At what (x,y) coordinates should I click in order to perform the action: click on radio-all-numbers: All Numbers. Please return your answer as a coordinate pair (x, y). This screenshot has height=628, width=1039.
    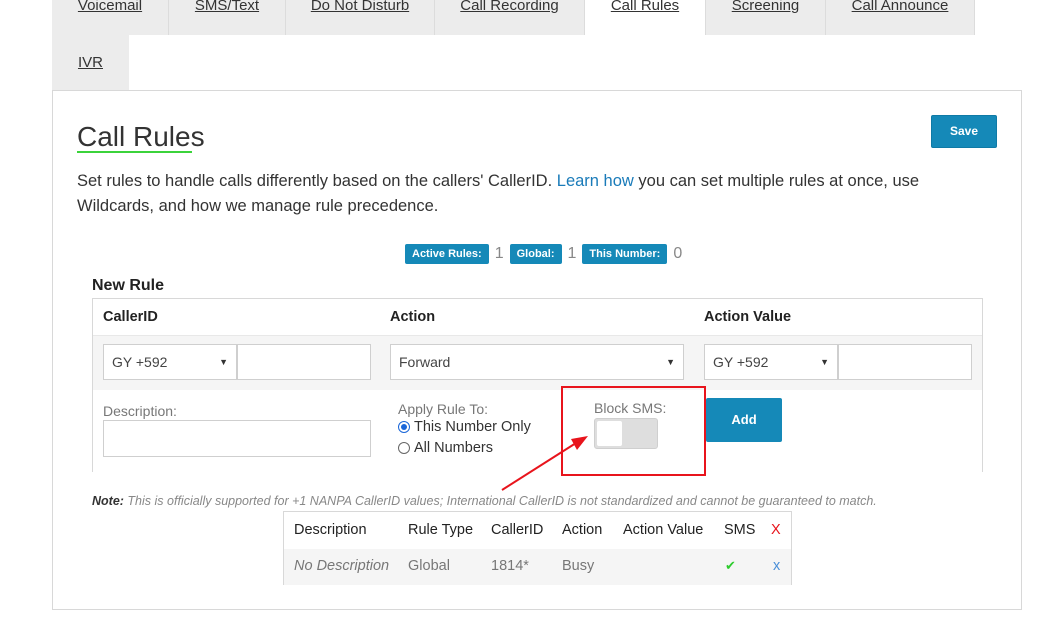
    Looking at the image, I should click on (445, 448).